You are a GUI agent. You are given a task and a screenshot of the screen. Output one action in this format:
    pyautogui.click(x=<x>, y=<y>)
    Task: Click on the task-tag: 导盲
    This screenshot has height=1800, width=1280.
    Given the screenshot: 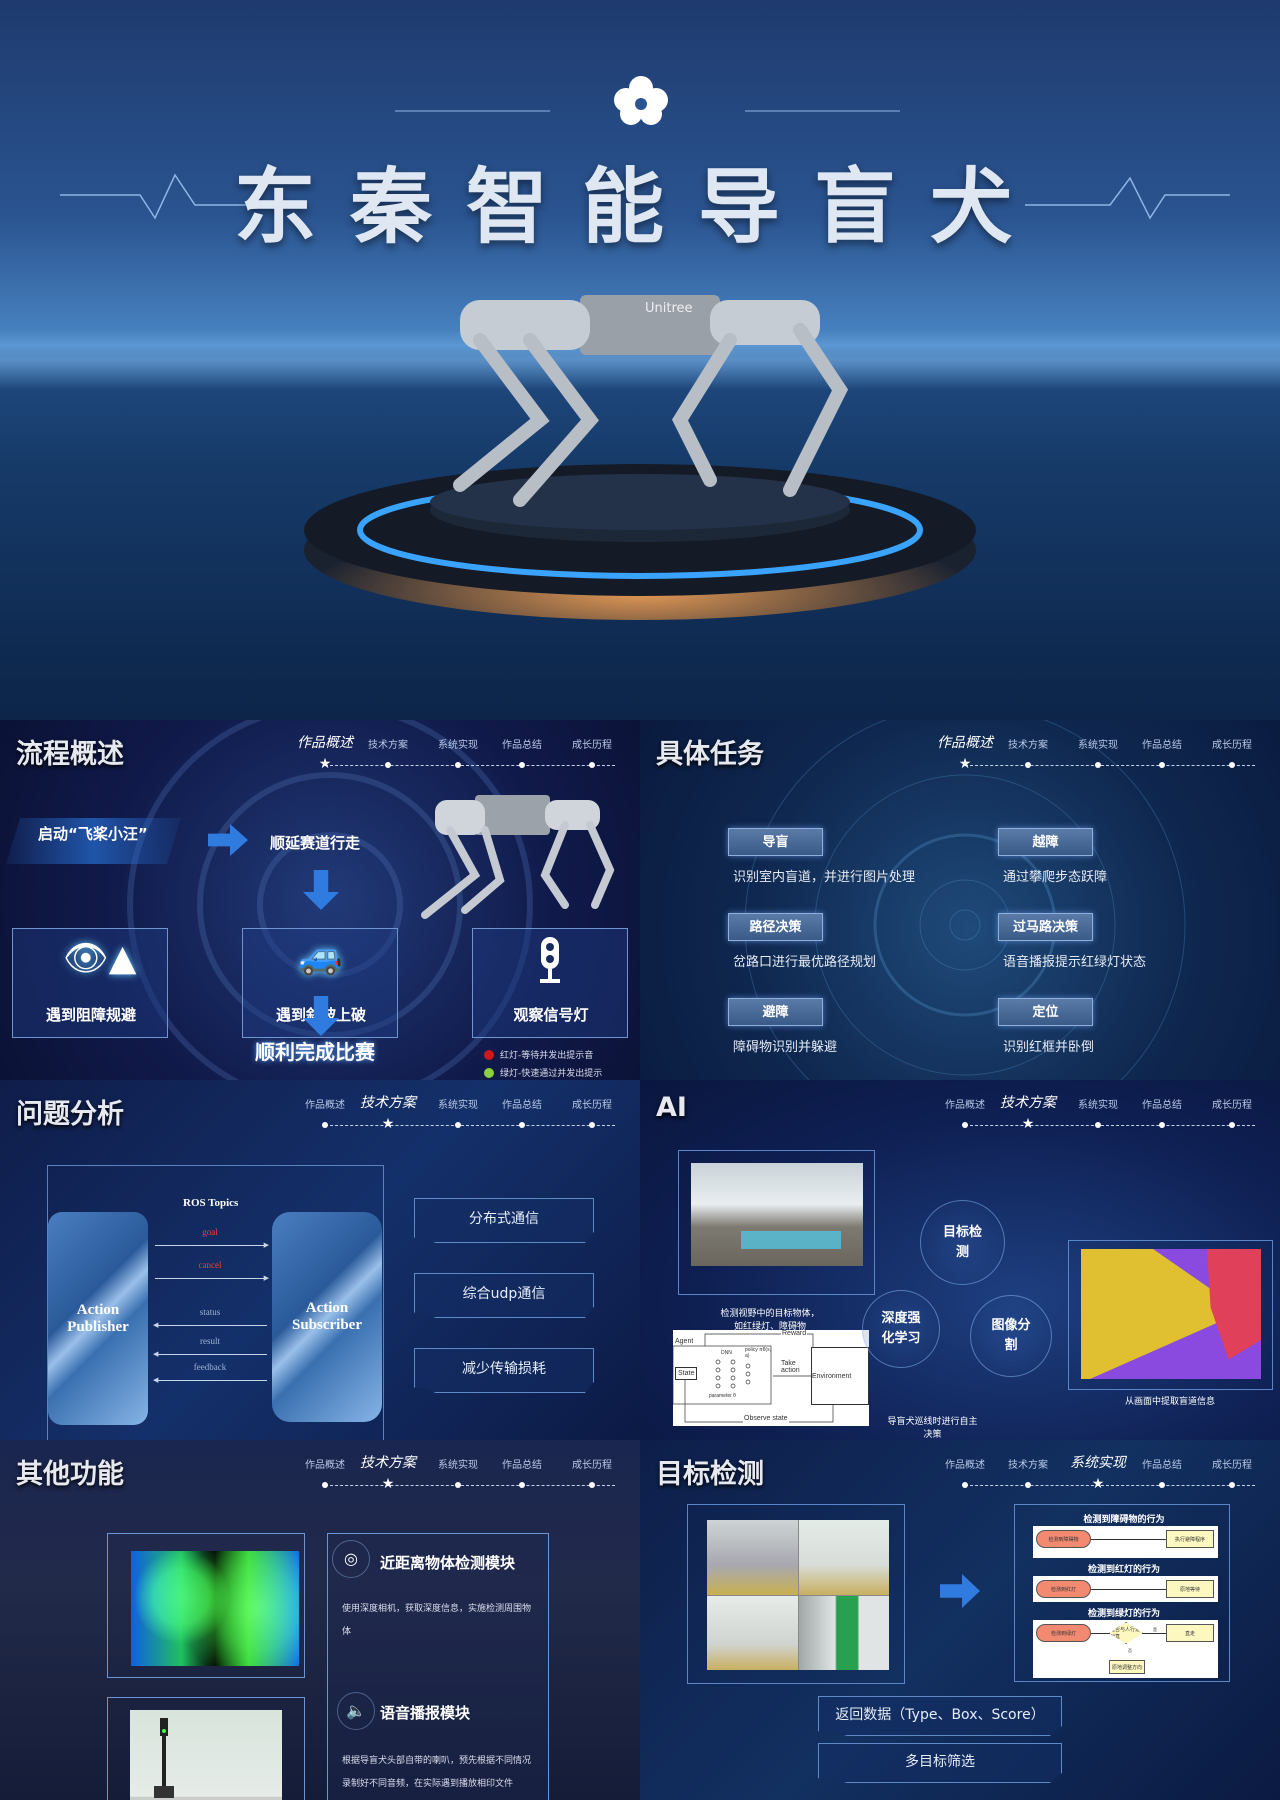 What is the action you would take?
    pyautogui.click(x=775, y=842)
    